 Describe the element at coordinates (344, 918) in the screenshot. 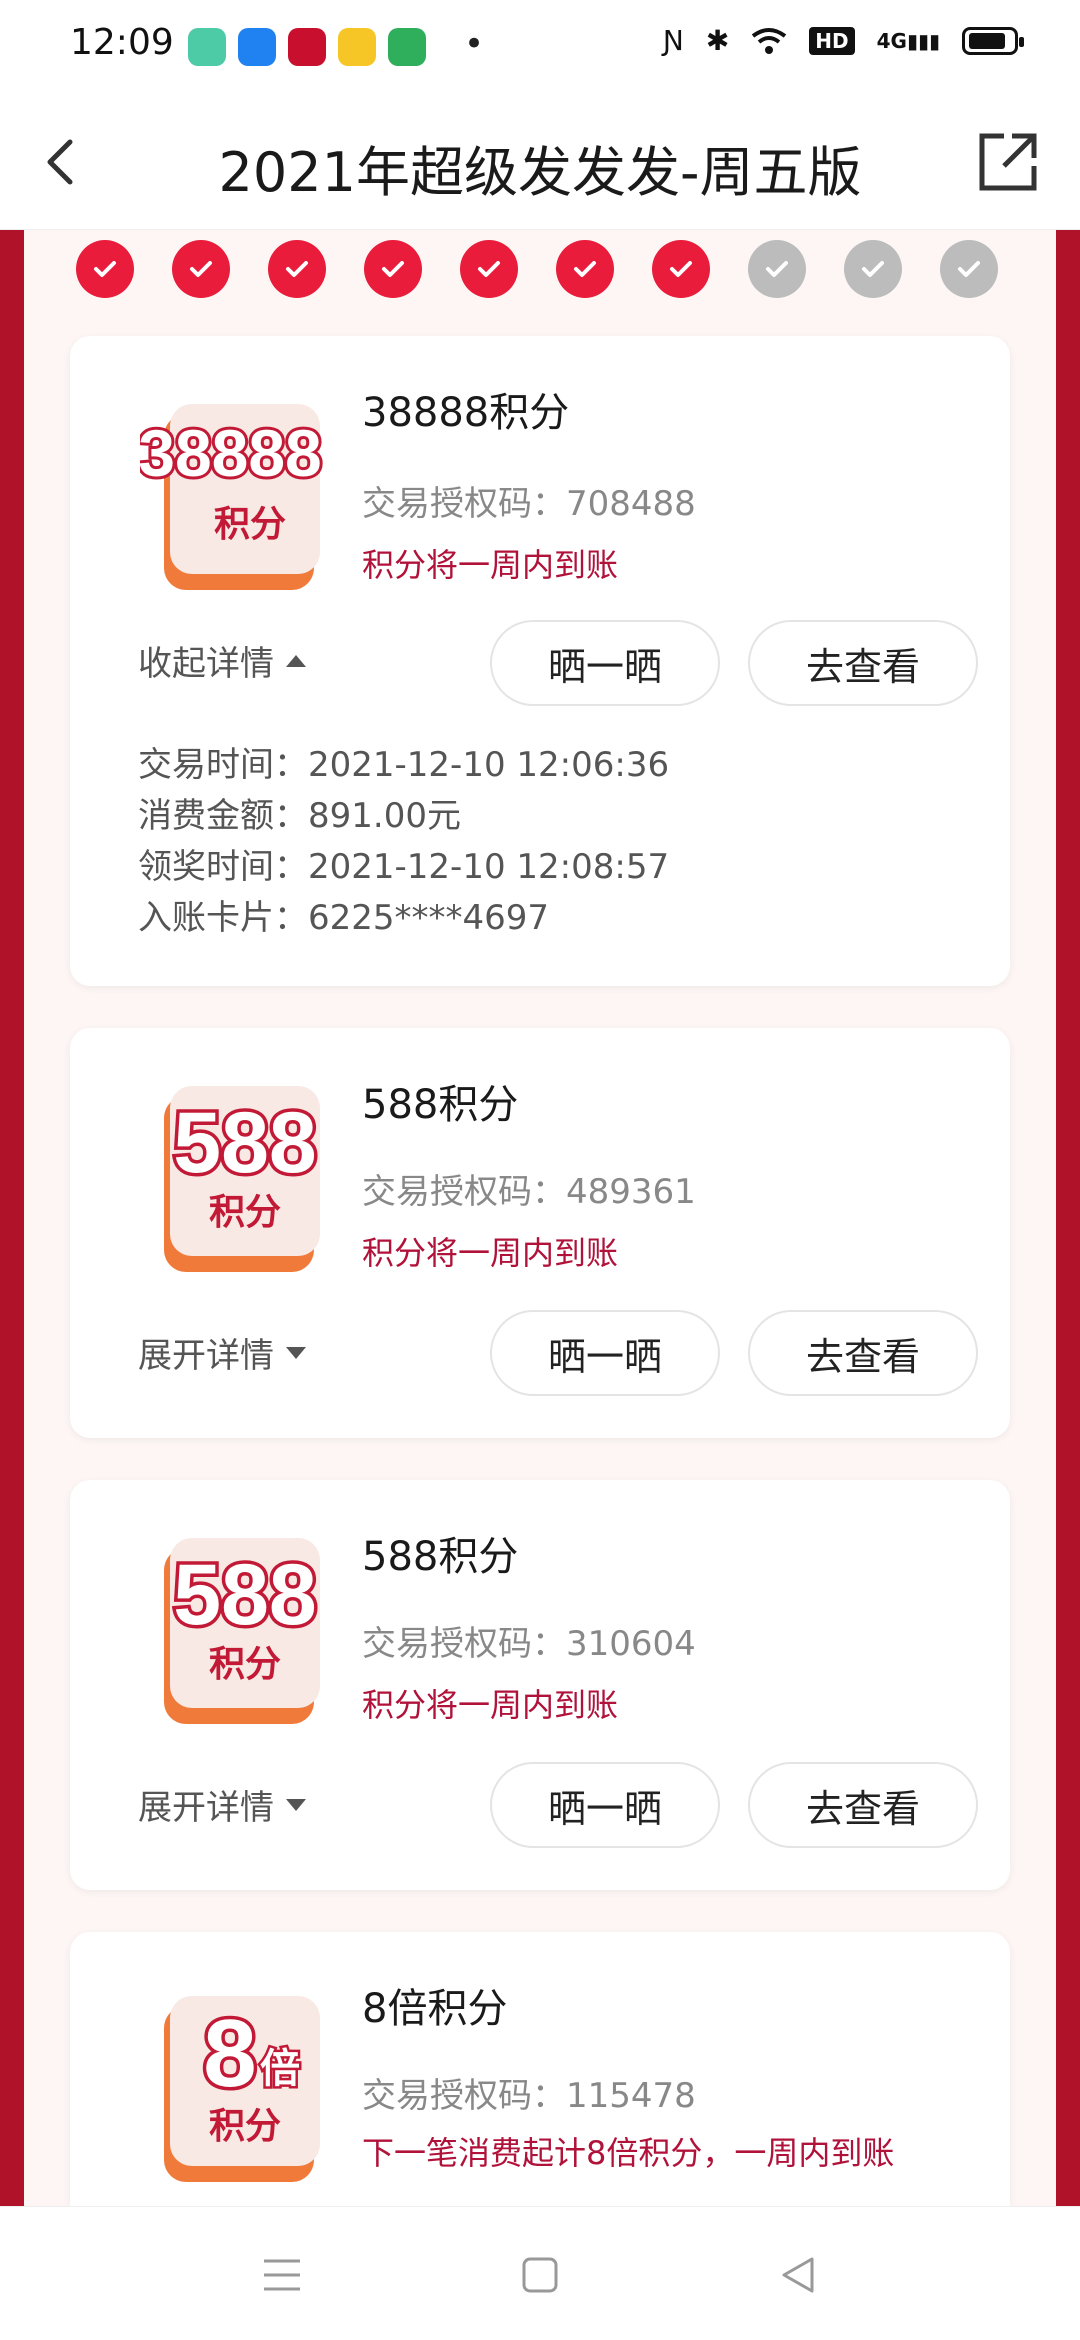

I see `detail-card: 入账卡片：6225****4697` at that location.